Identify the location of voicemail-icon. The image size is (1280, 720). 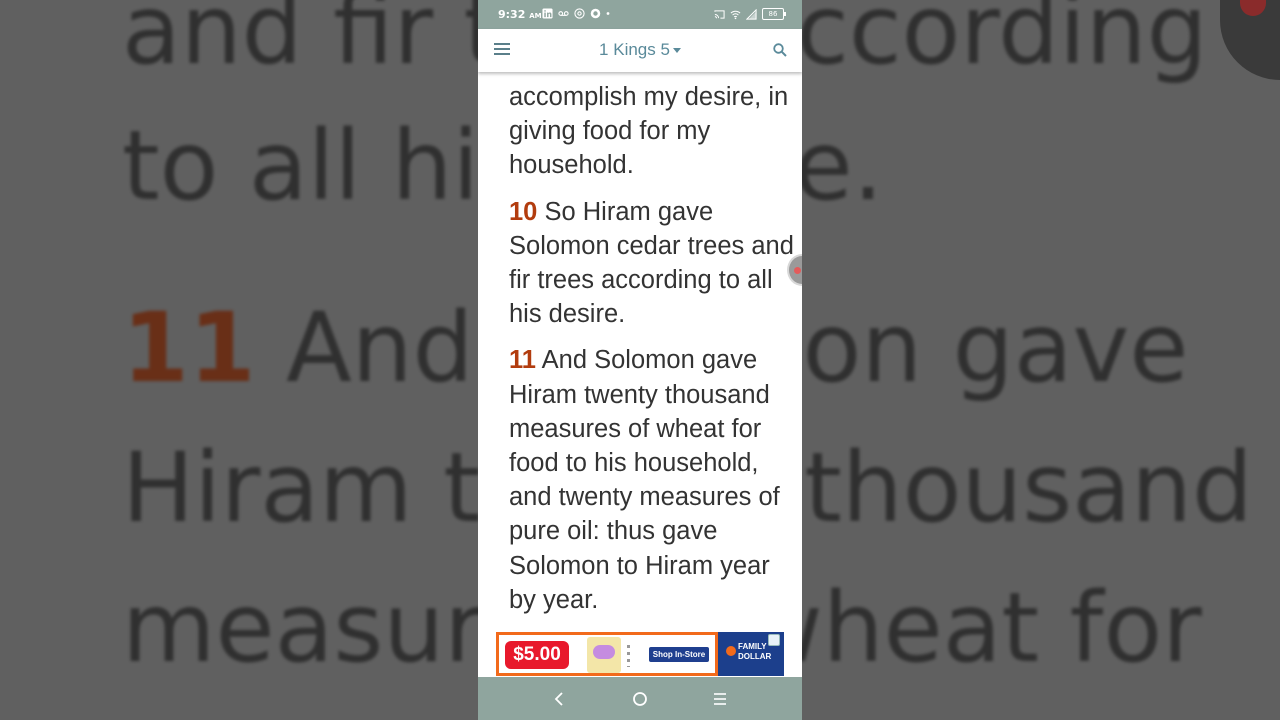
(563, 13).